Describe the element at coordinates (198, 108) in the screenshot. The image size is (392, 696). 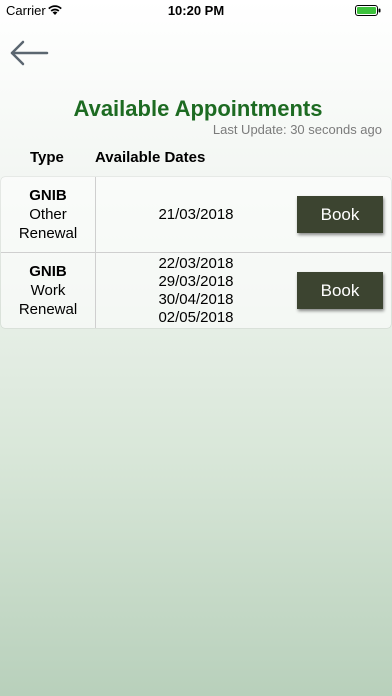
I see `page-title: Available Appointments` at that location.